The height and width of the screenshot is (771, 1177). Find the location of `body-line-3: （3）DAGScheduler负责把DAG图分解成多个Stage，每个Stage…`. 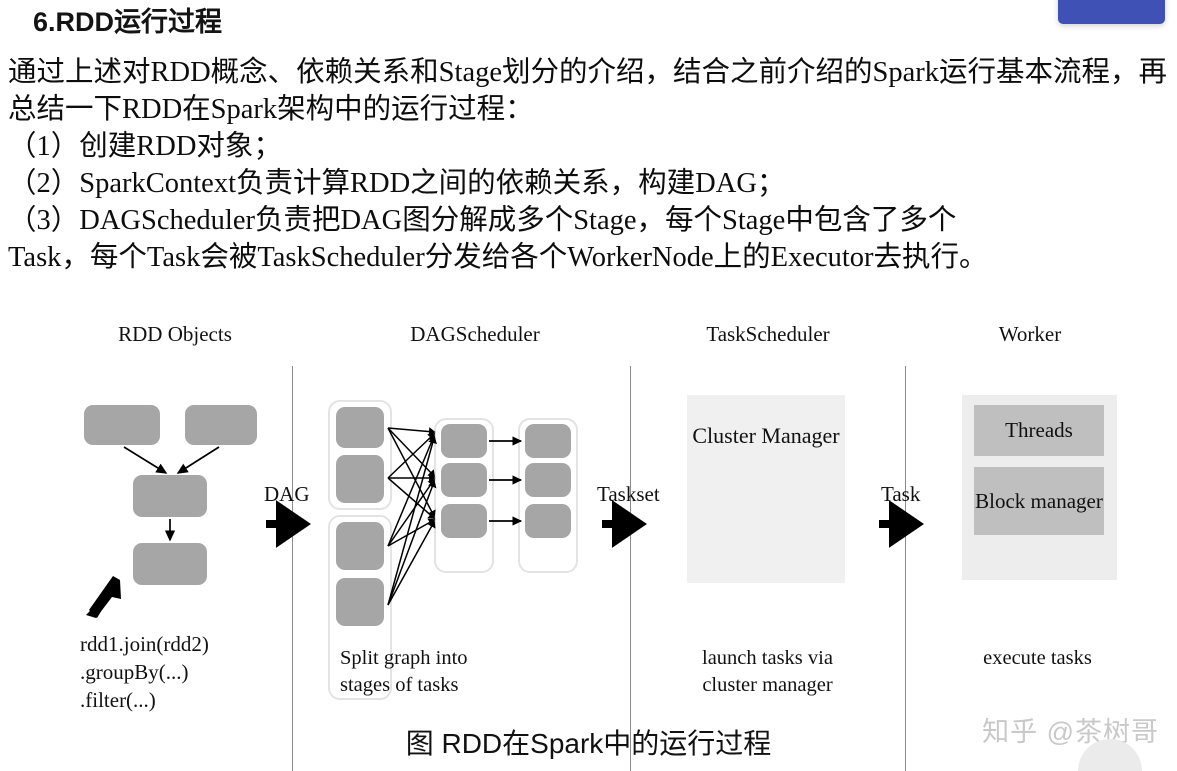

body-line-3: （3）DAGScheduler负责把DAG图分解成多个Stage，每个Stage… is located at coordinates (482, 220).